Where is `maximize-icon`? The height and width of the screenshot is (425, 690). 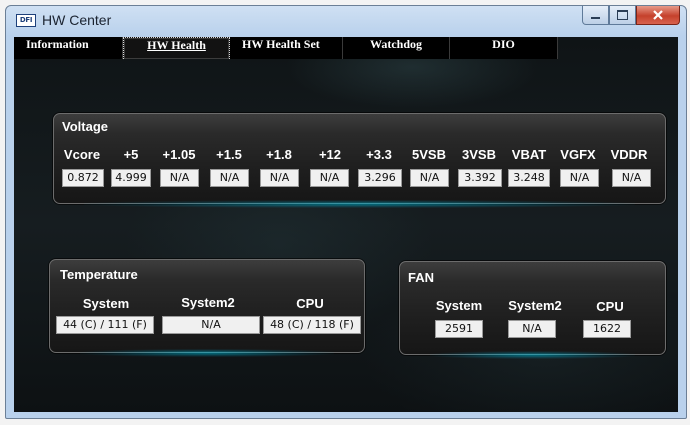
maximize-icon is located at coordinates (622, 15).